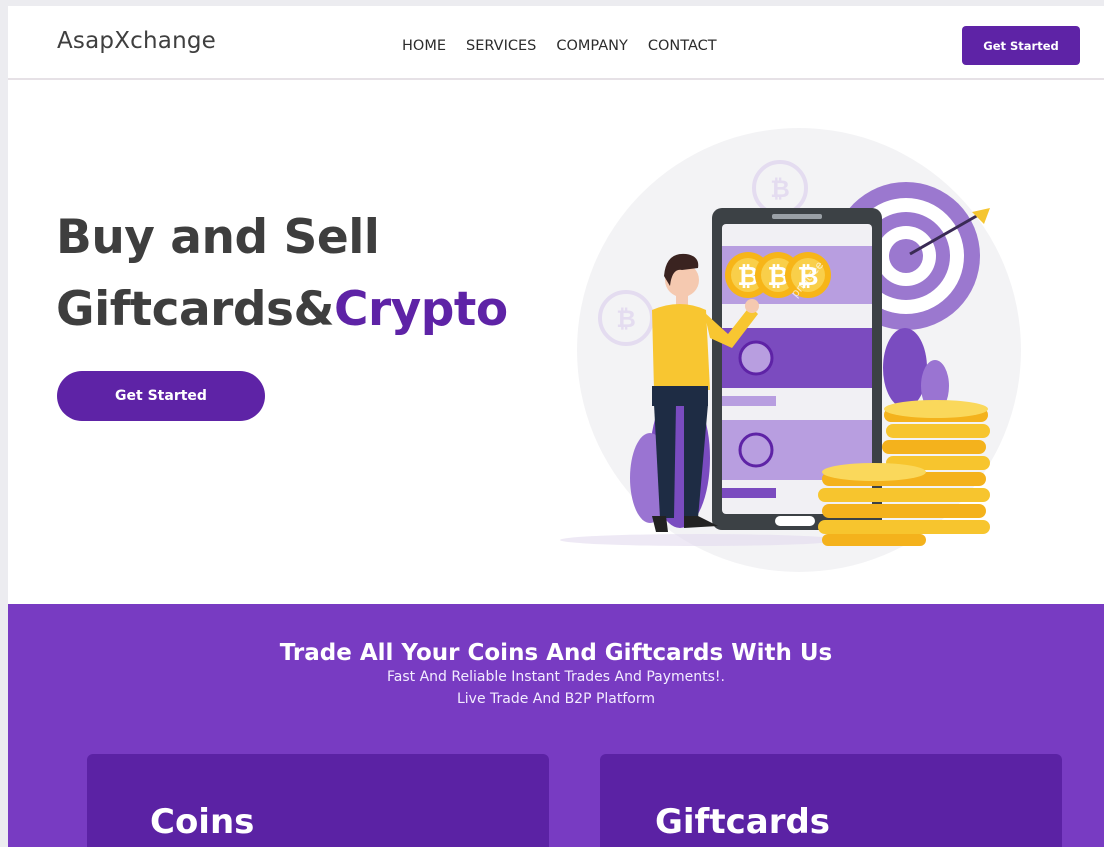 The height and width of the screenshot is (847, 1104). Describe the element at coordinates (682, 46) in the screenshot. I see `nav-contact: CONTACT` at that location.